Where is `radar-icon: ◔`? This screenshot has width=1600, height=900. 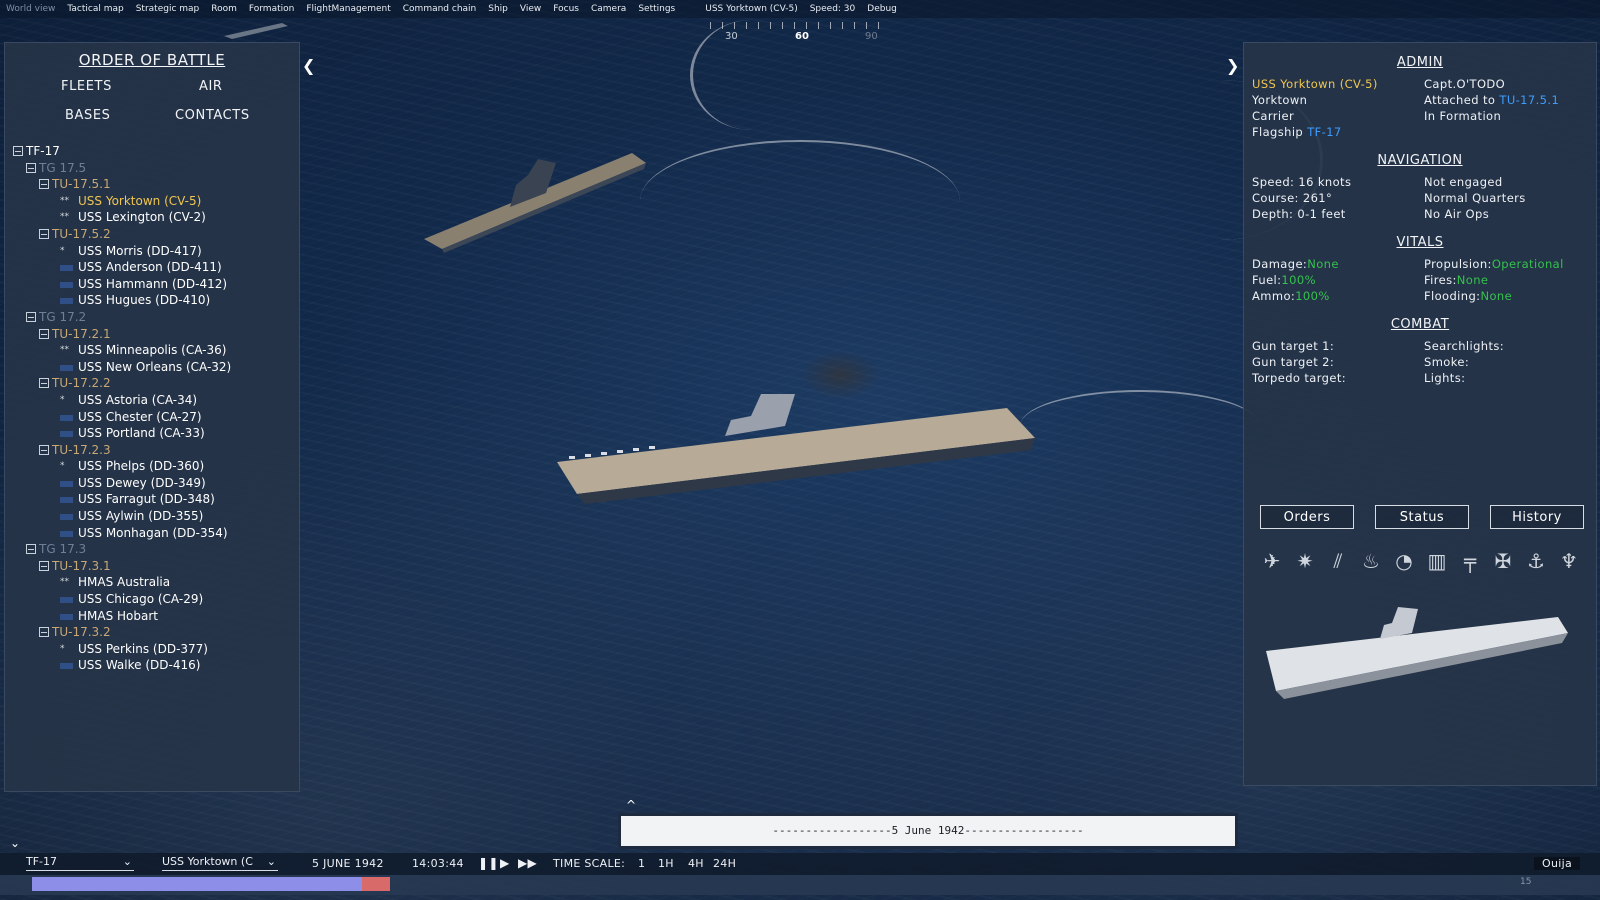 radar-icon: ◔ is located at coordinates (1404, 561).